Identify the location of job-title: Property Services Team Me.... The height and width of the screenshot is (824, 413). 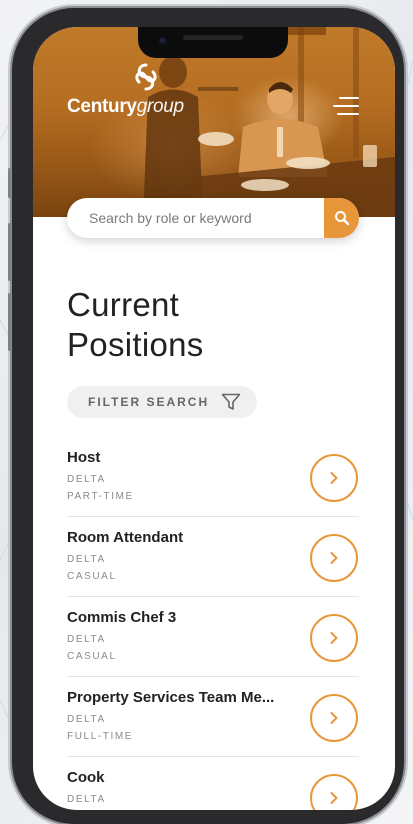
(183, 697).